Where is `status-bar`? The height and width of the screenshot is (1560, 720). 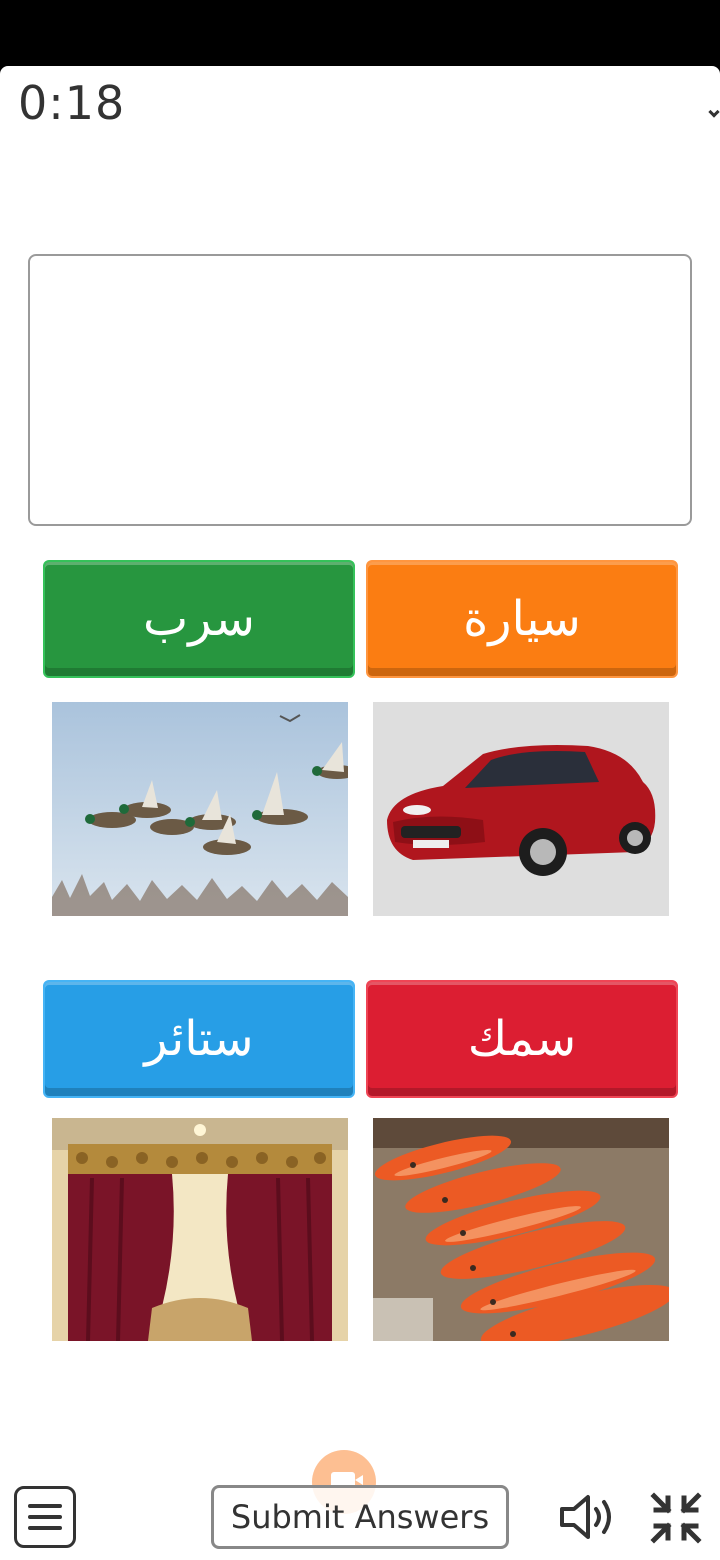 status-bar is located at coordinates (360, 33).